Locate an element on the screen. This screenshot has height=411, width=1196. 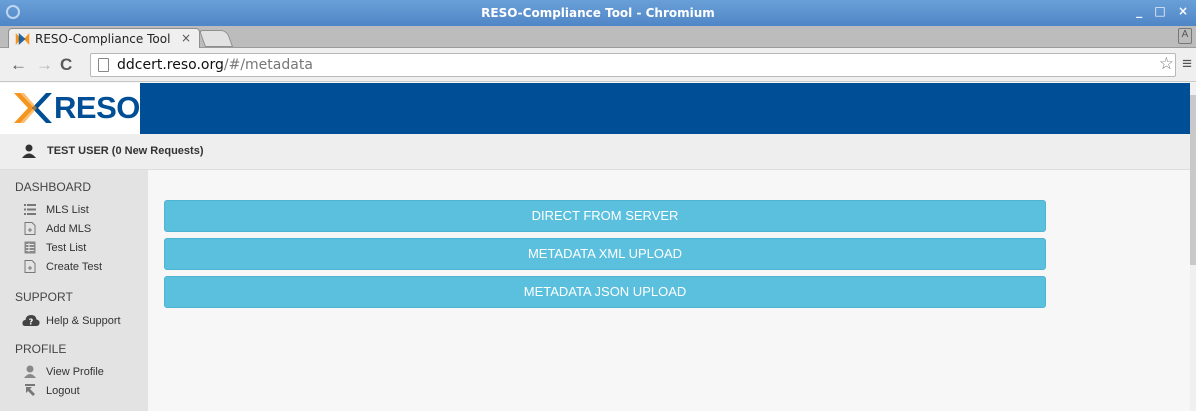
tab-label: RESO-Compliance Tool is located at coordinates (103, 39).